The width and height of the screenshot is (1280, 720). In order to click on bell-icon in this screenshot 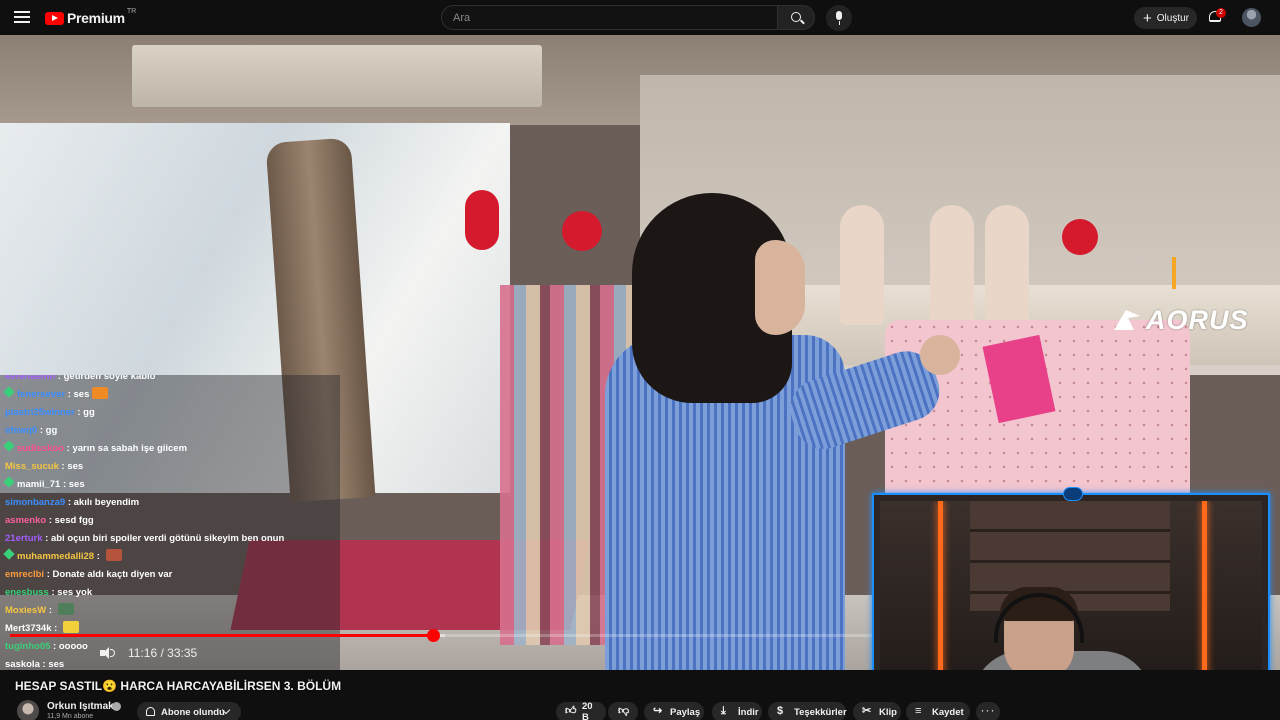, I will do `click(150, 711)`.